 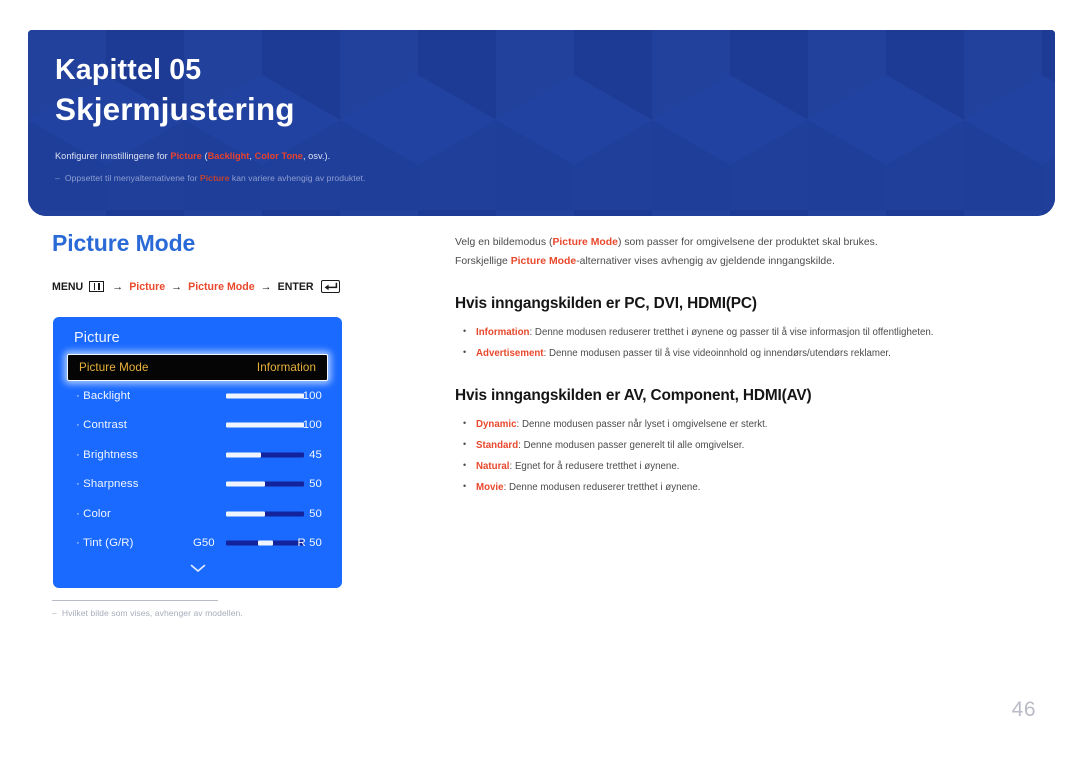 What do you see at coordinates (97, 338) in the screenshot?
I see `osd-menu-title: Picture` at bounding box center [97, 338].